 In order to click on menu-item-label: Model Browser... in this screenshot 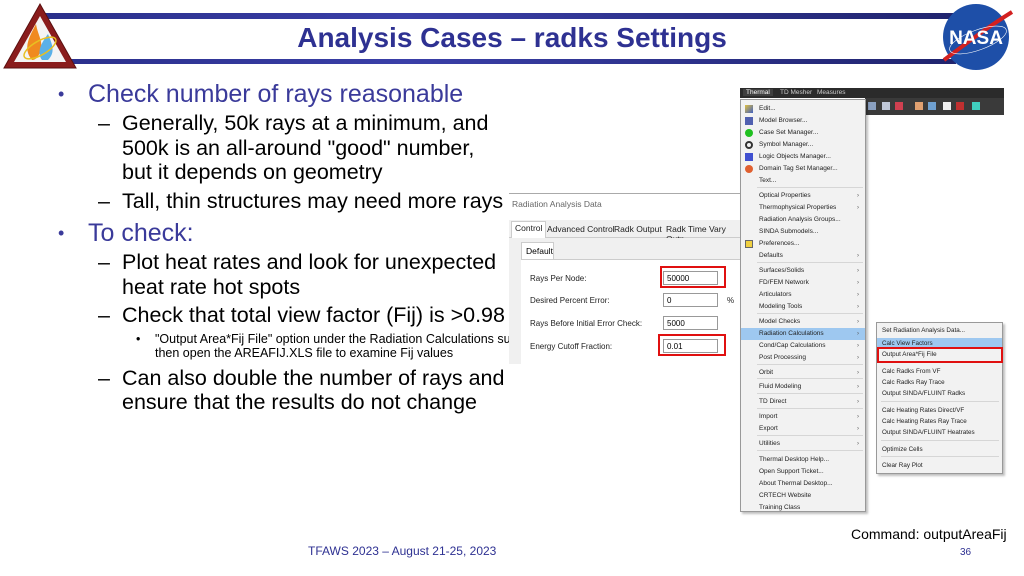, I will do `click(783, 120)`.